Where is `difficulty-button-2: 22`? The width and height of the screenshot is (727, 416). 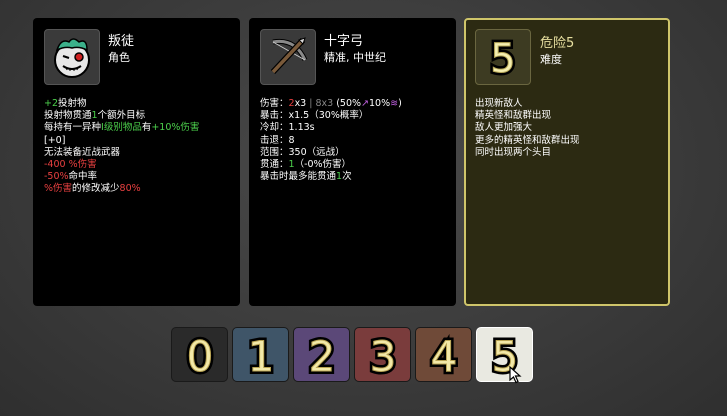 difficulty-button-2: 22 is located at coordinates (321, 354).